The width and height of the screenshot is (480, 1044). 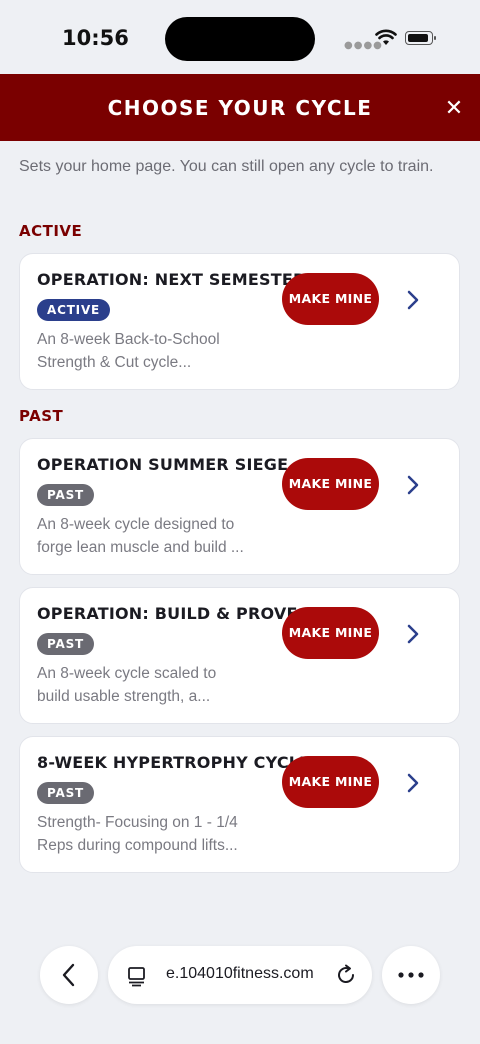 I want to click on battery-icon, so click(x=420, y=38).